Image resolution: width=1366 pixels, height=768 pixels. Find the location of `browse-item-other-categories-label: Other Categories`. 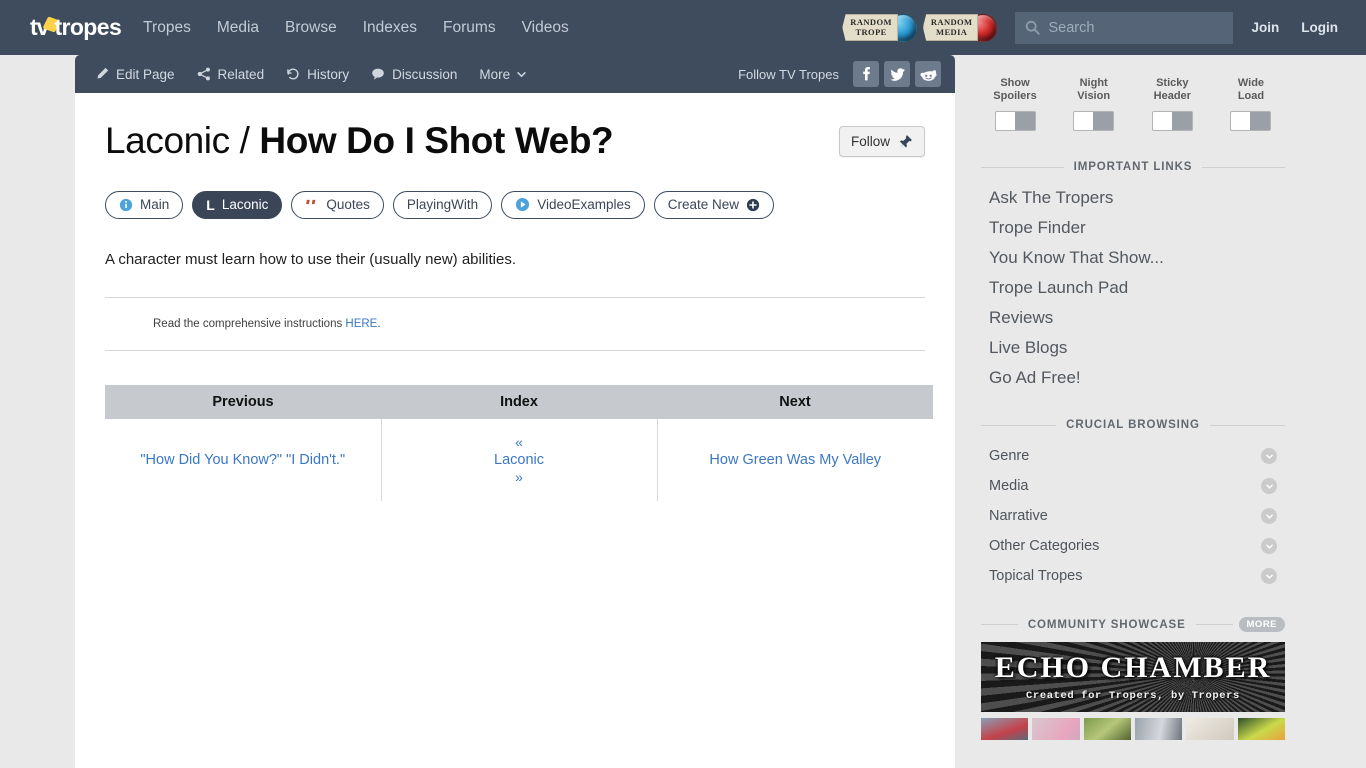

browse-item-other-categories-label: Other Categories is located at coordinates (1044, 546).